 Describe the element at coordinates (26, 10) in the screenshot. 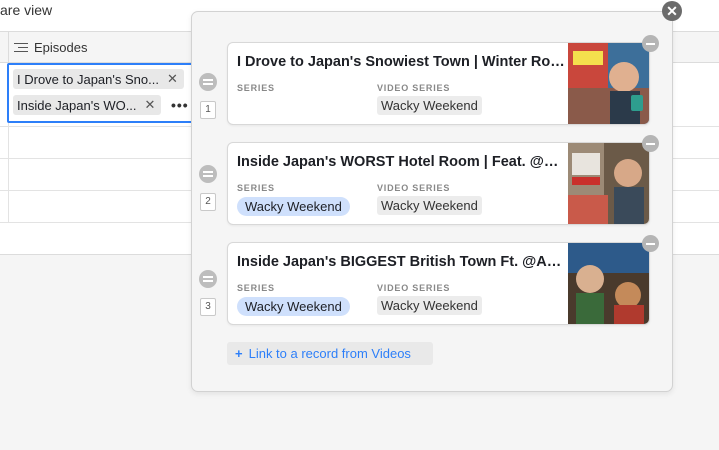

I see `view-label: are view` at that location.